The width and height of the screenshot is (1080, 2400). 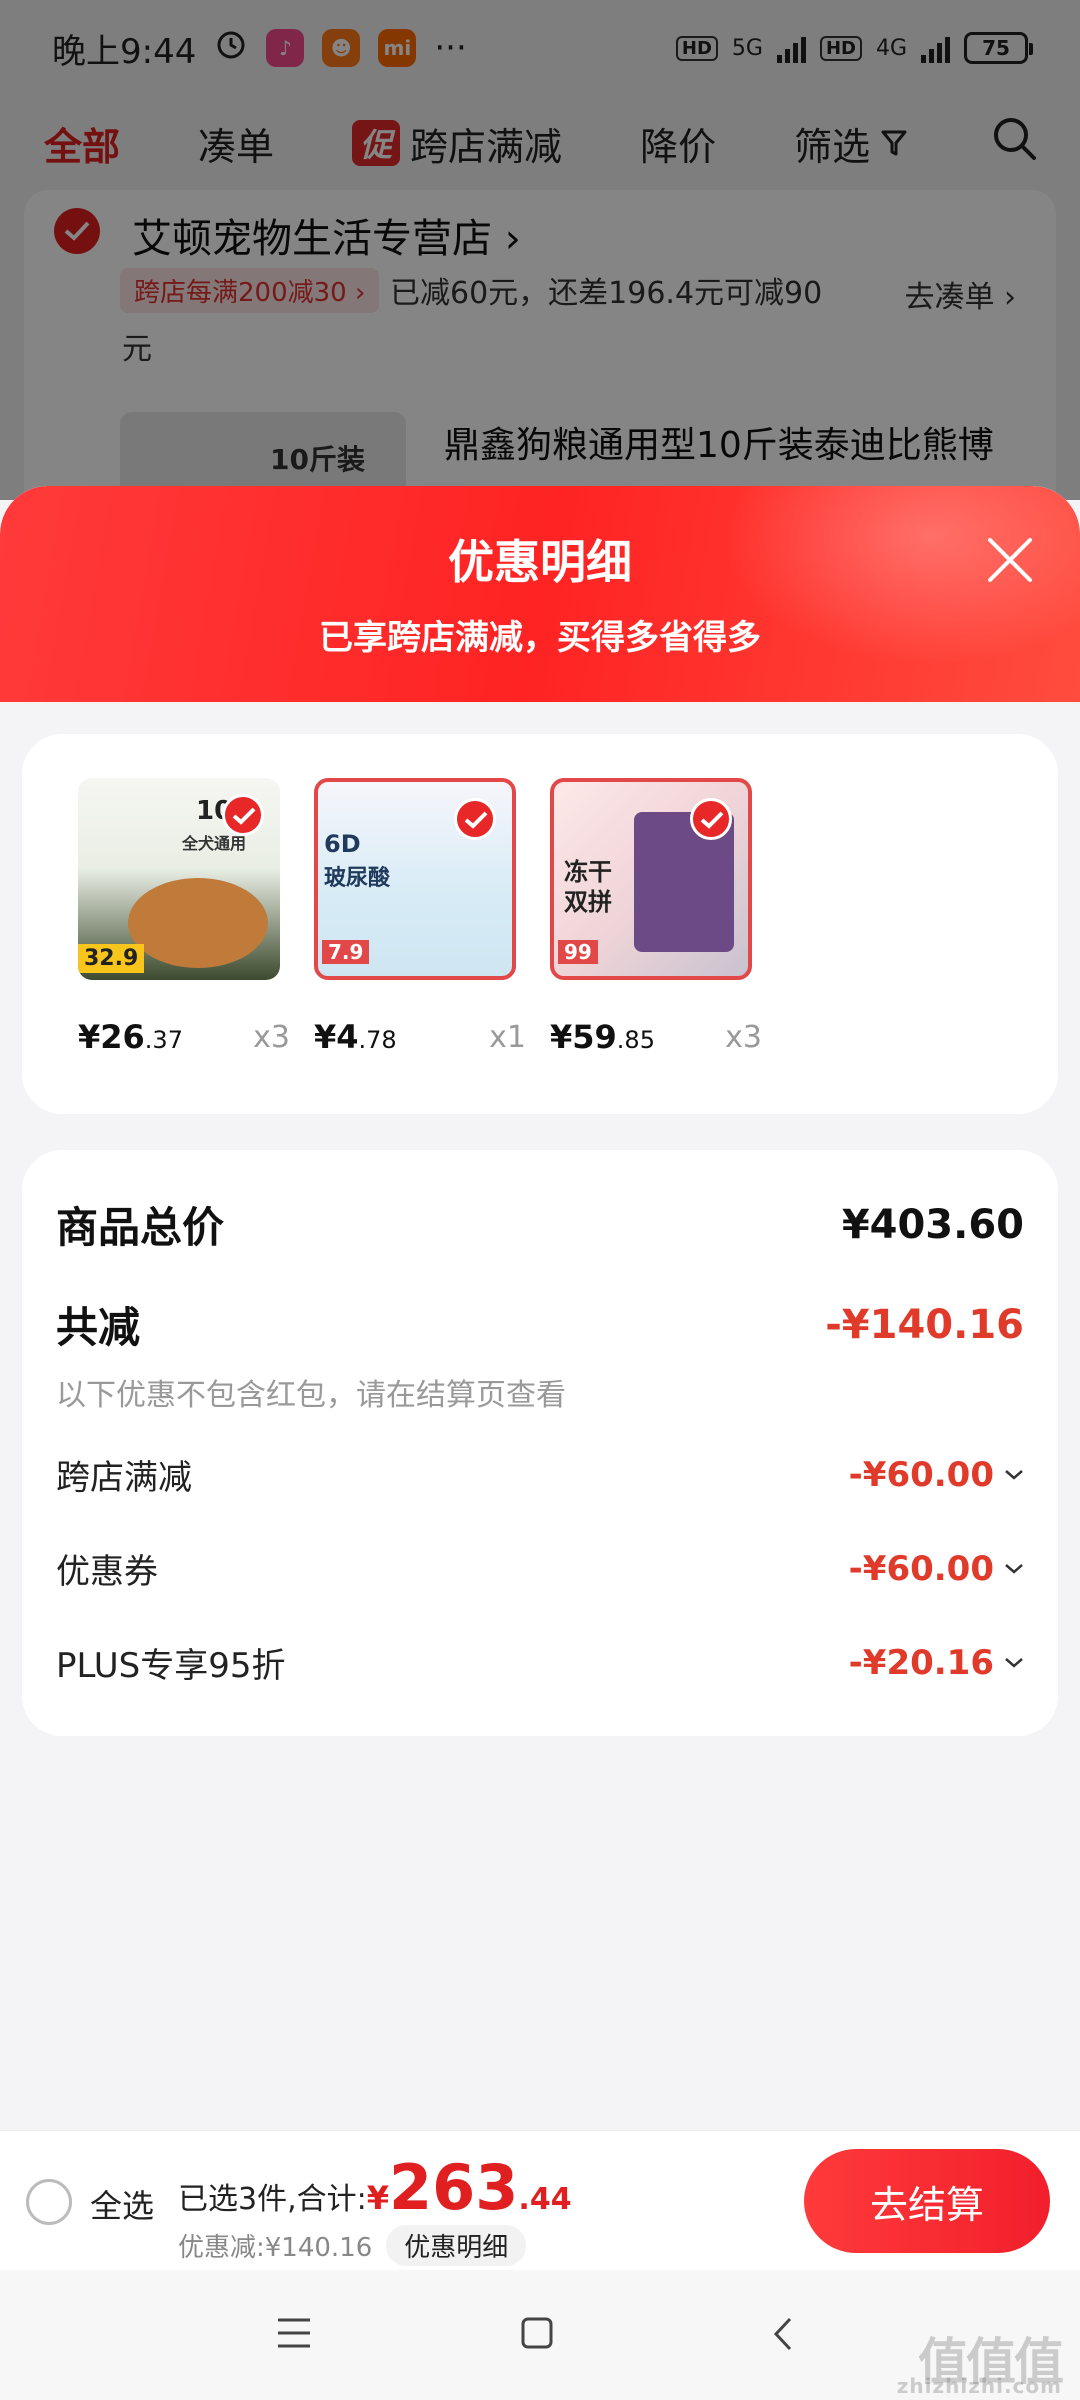 What do you see at coordinates (537, 2333) in the screenshot?
I see `home-icon` at bounding box center [537, 2333].